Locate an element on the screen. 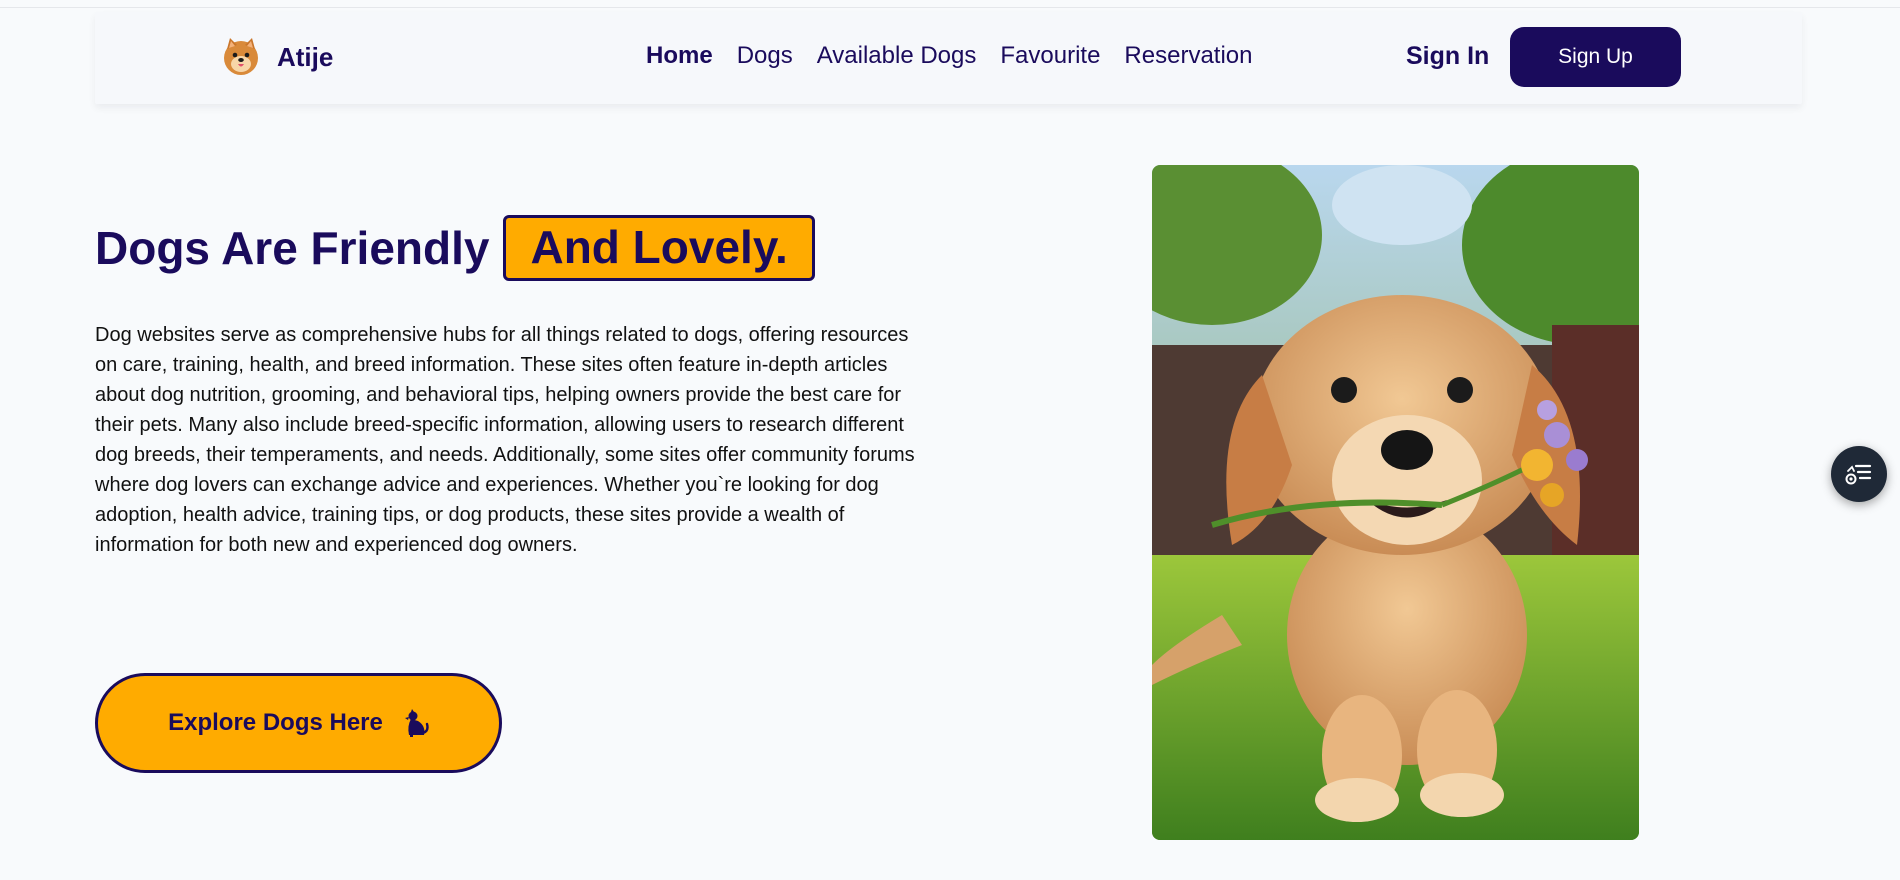 The image size is (1900, 880). hero-heading-plain: Dogs Are Friendly is located at coordinates (292, 248).